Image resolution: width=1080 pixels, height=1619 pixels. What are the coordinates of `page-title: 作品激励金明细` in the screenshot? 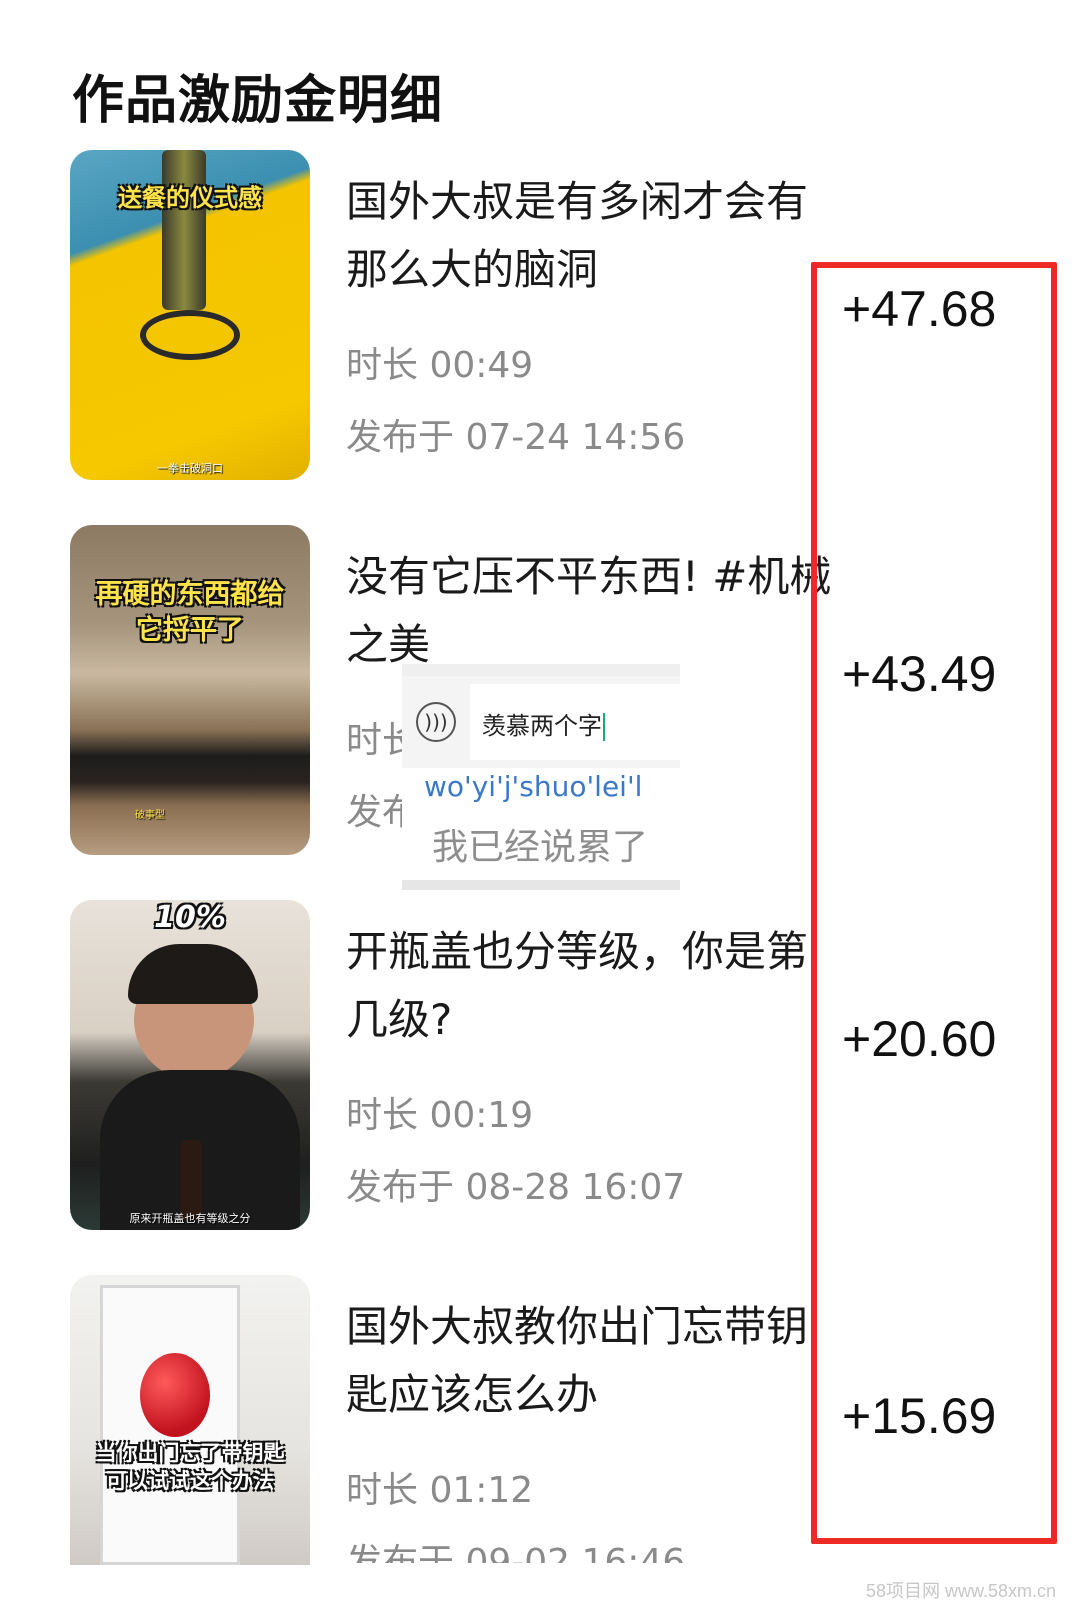 It's located at (258, 101).